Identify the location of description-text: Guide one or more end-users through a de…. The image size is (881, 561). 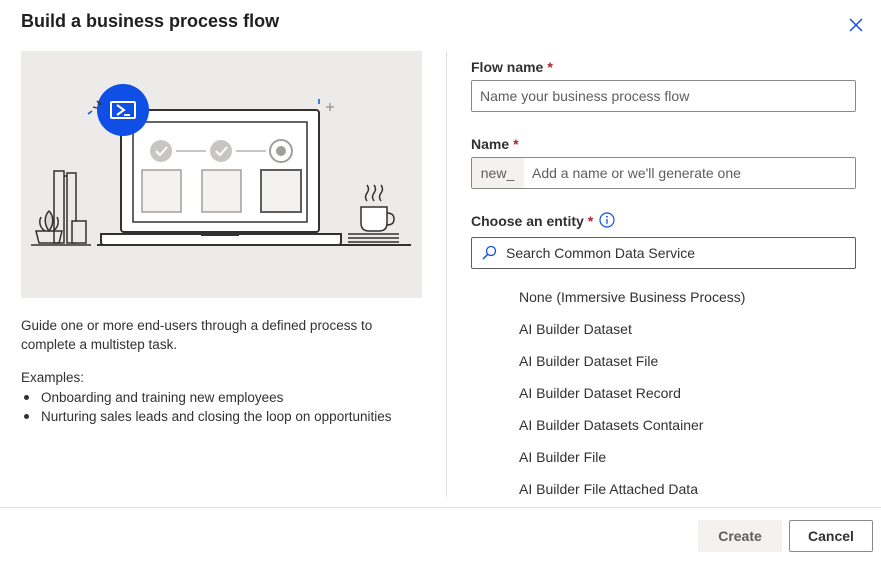
(197, 335).